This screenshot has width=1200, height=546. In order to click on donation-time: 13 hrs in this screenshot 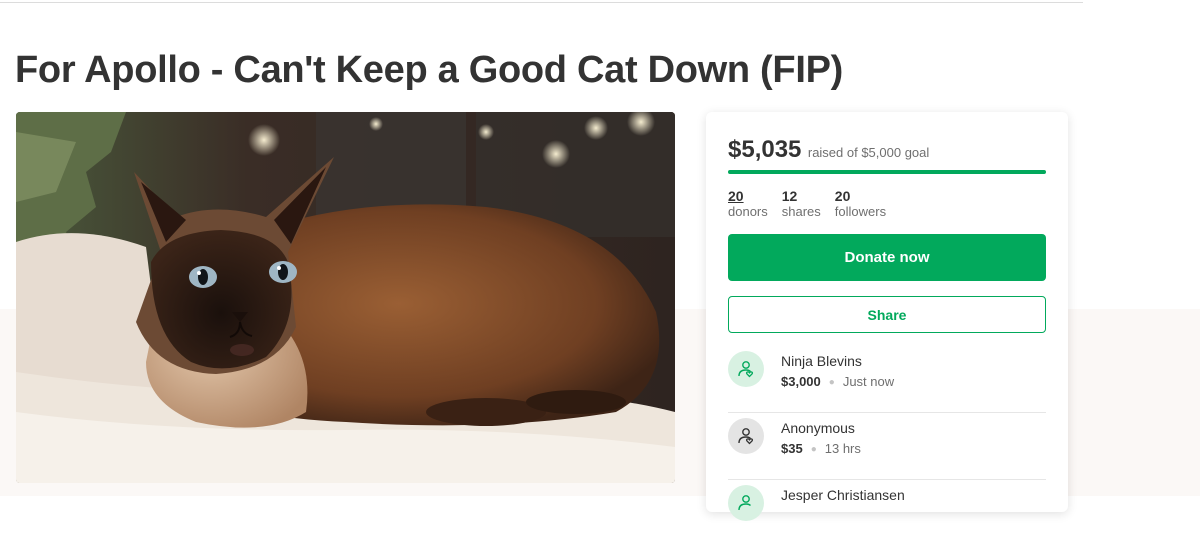, I will do `click(842, 448)`.